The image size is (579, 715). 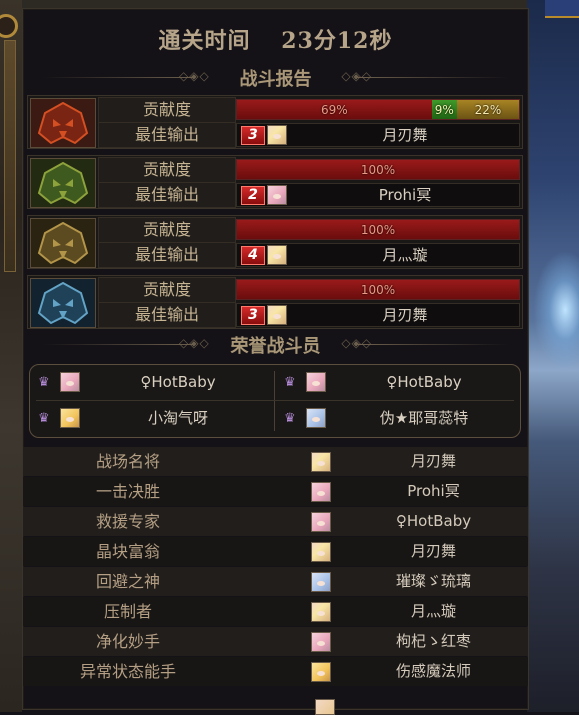 I want to click on honor-member-name: 伪★耶哥蕊特, so click(x=424, y=418).